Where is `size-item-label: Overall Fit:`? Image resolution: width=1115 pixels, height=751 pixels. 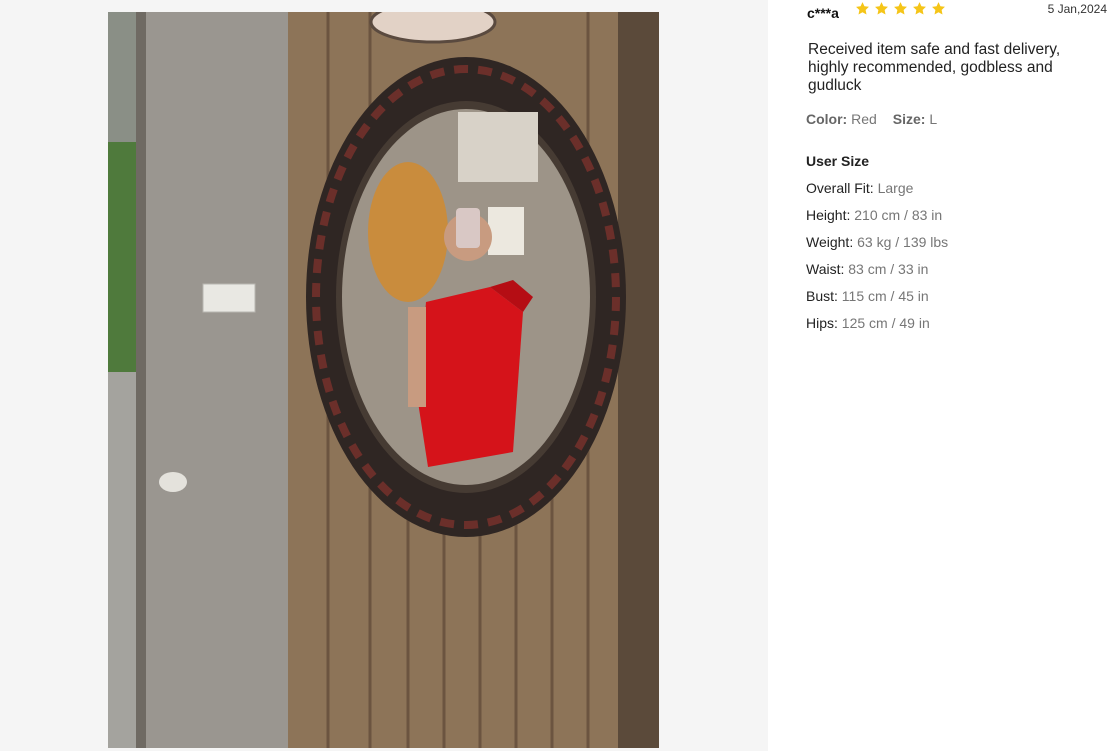
size-item-label: Overall Fit: is located at coordinates (840, 188).